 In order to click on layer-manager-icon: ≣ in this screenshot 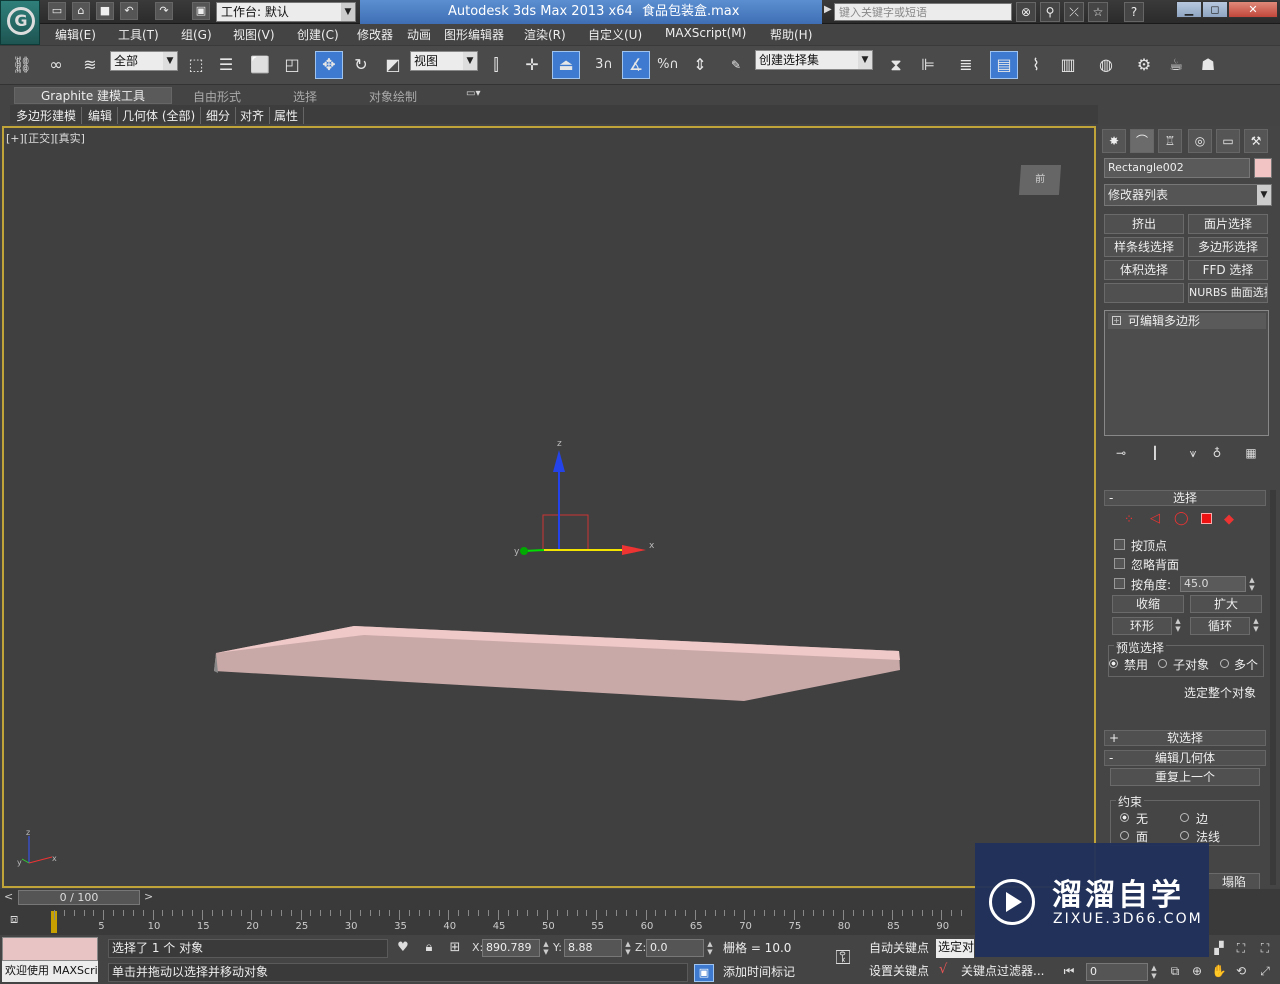, I will do `click(966, 65)`.